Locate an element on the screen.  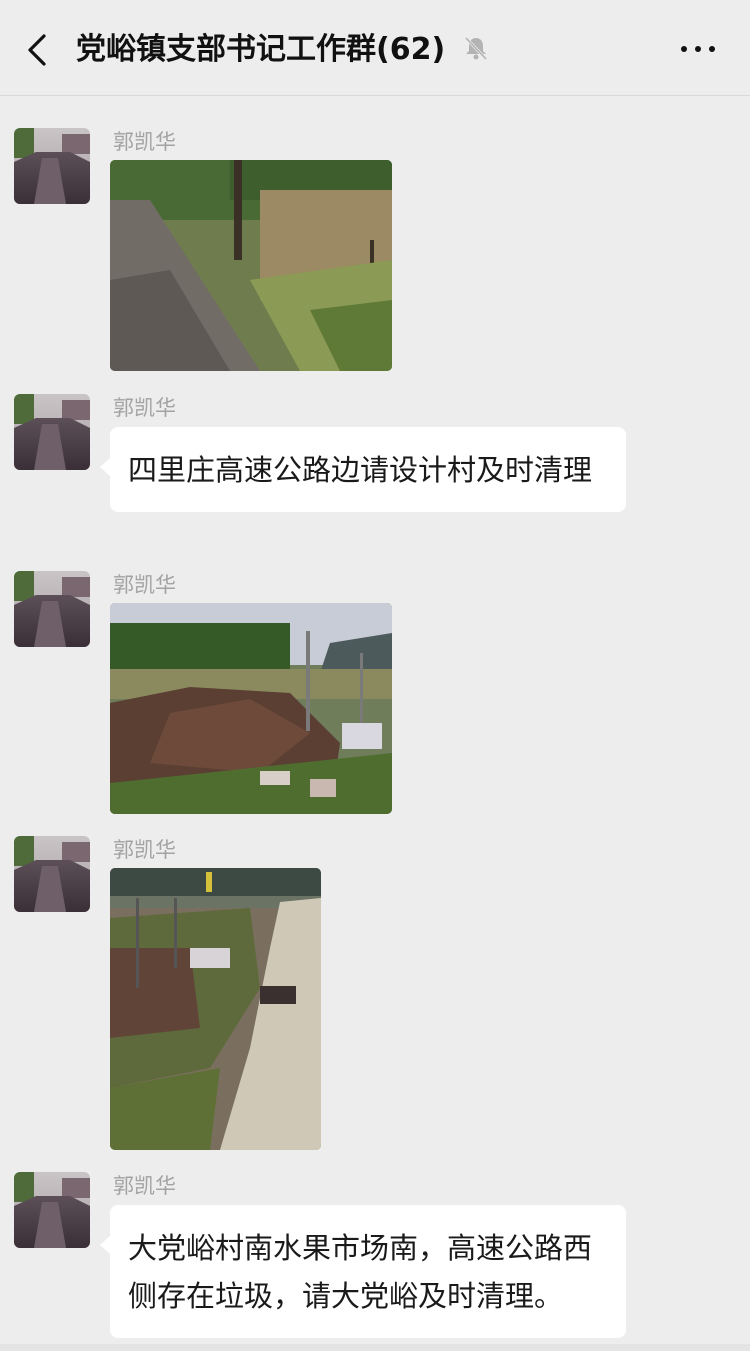
photo-dirt-road is located at coordinates (251, 265).